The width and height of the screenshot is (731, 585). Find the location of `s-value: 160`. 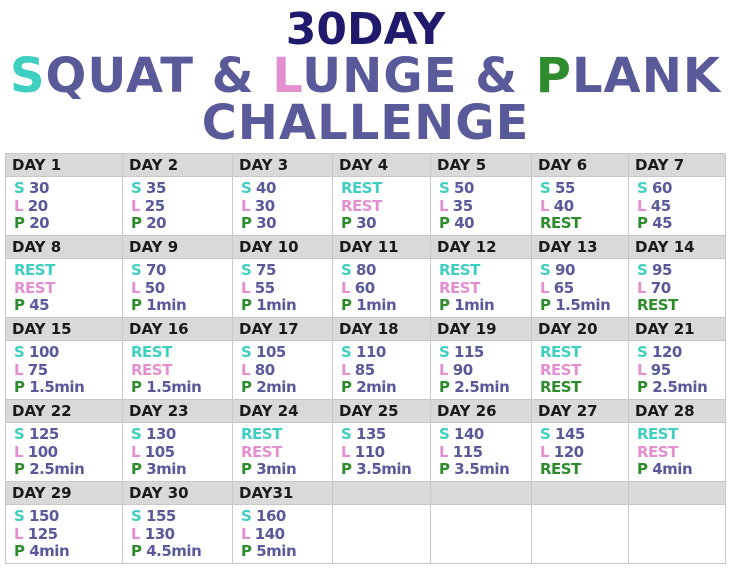

s-value: 160 is located at coordinates (271, 516).